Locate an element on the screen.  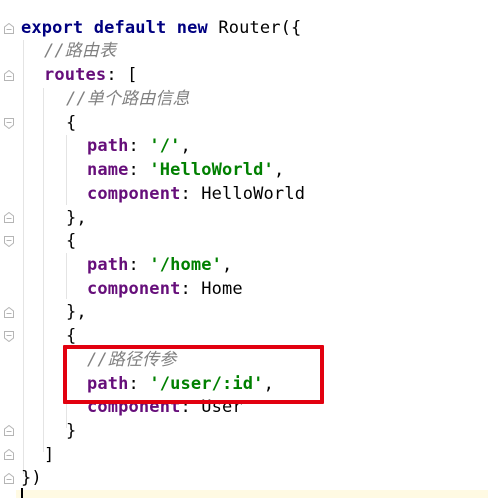
code-line-9: }, is located at coordinates (76, 219).